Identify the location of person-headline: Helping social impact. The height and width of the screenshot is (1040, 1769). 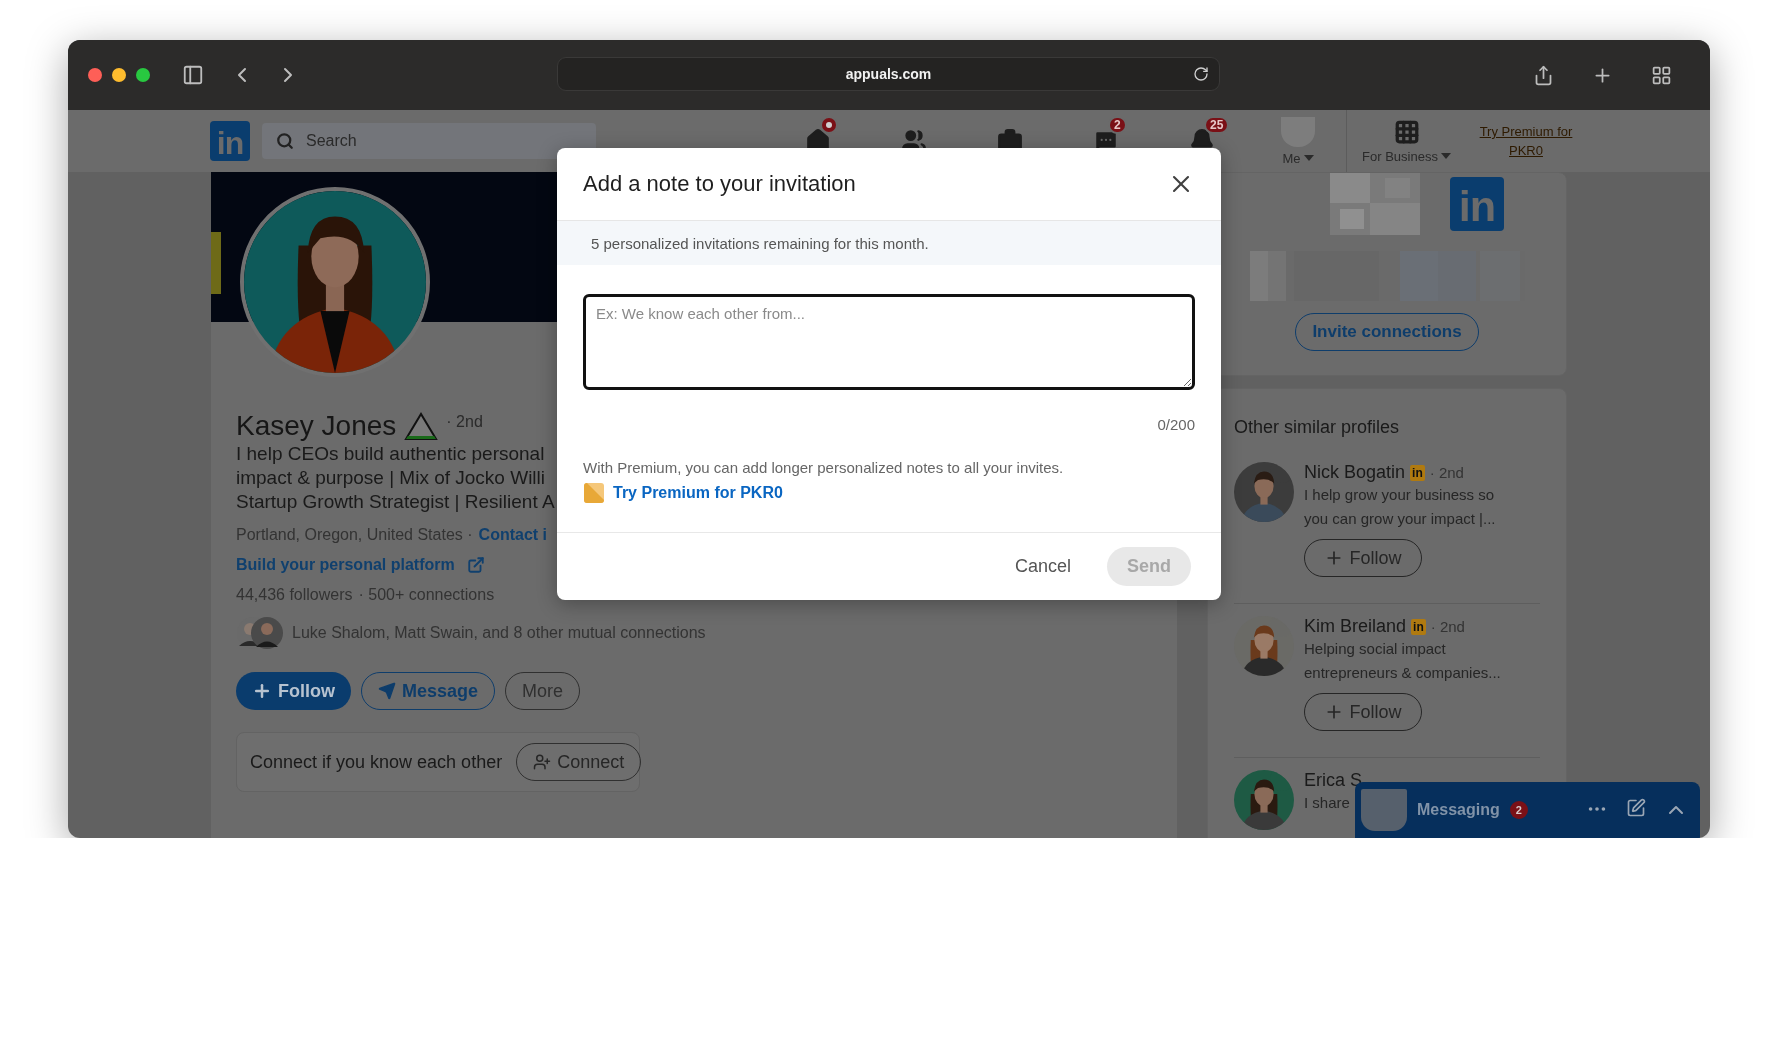
(1375, 649).